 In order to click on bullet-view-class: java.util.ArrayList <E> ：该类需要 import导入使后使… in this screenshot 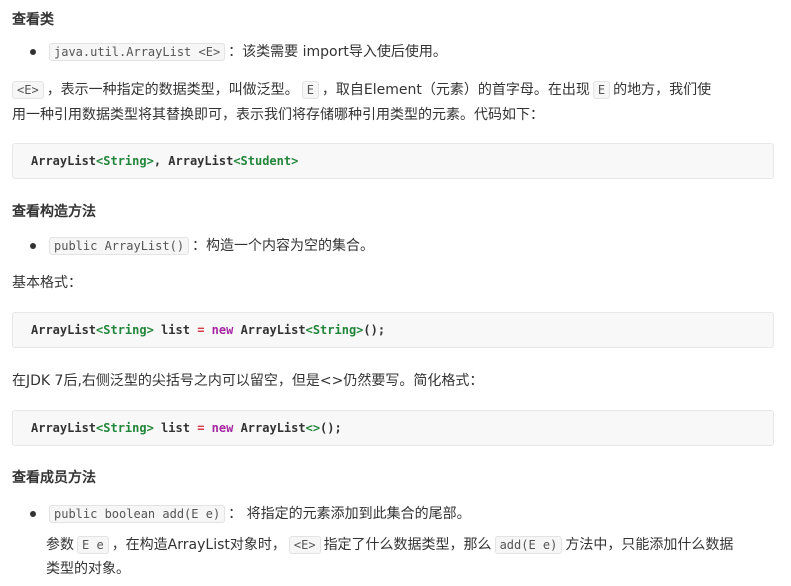, I will do `click(246, 52)`.